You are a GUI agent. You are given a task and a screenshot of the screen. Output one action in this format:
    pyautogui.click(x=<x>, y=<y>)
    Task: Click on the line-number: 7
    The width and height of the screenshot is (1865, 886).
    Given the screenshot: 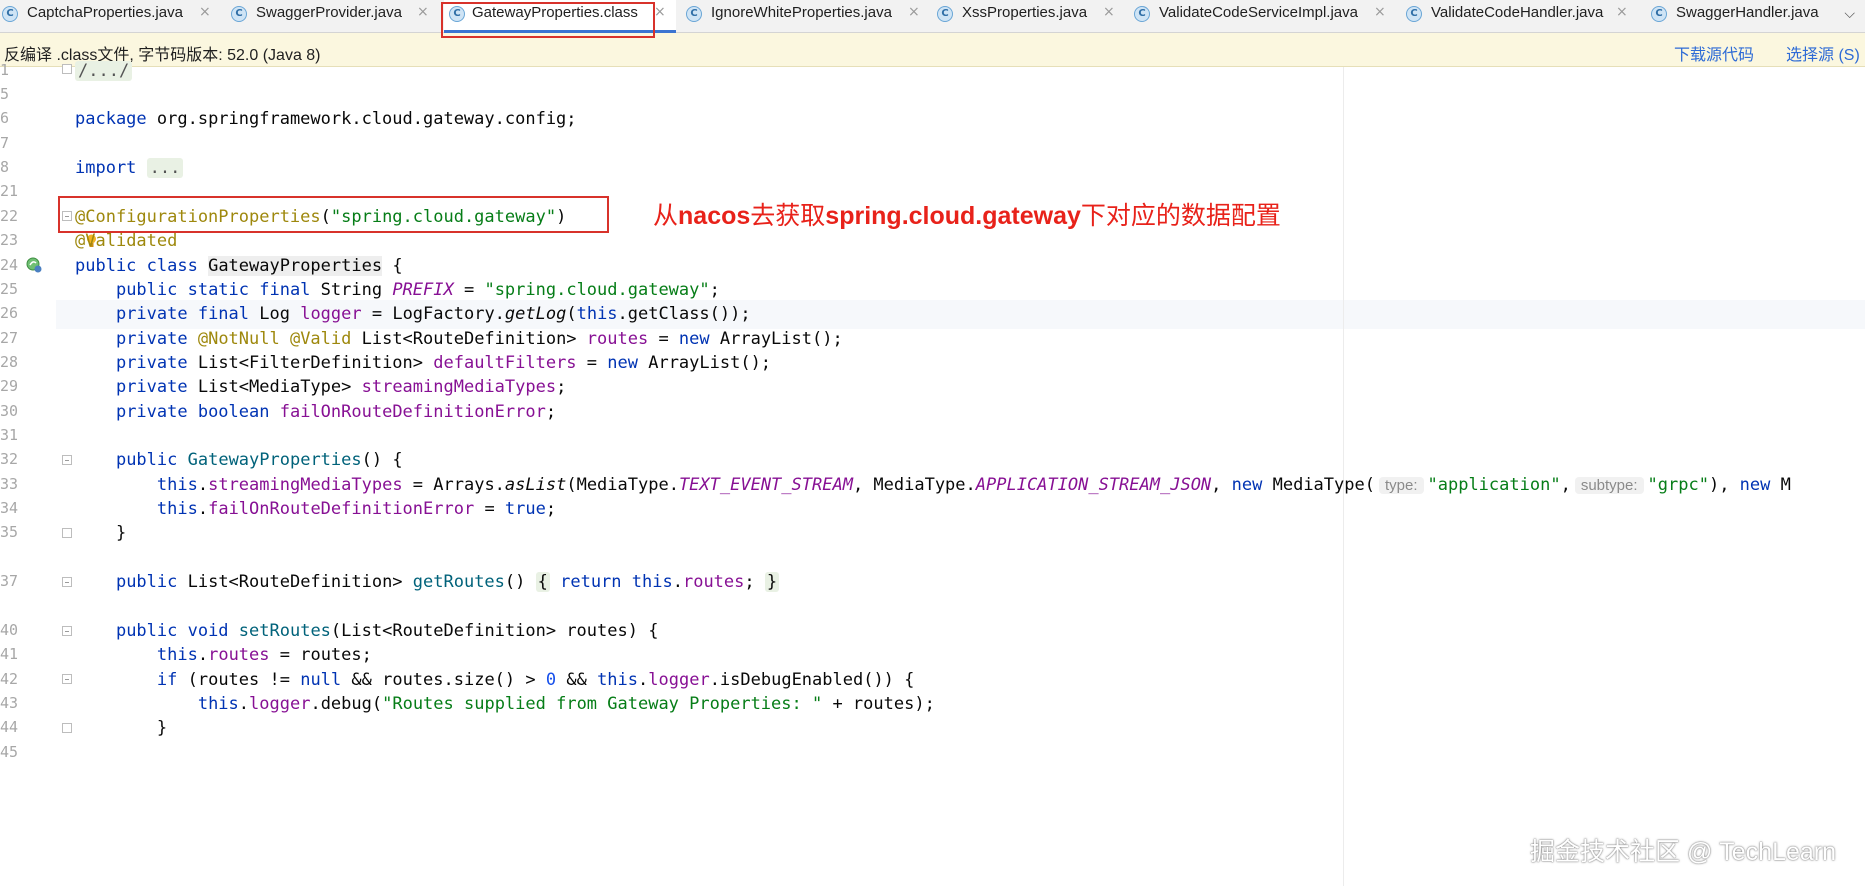 What is the action you would take?
    pyautogui.click(x=5, y=143)
    